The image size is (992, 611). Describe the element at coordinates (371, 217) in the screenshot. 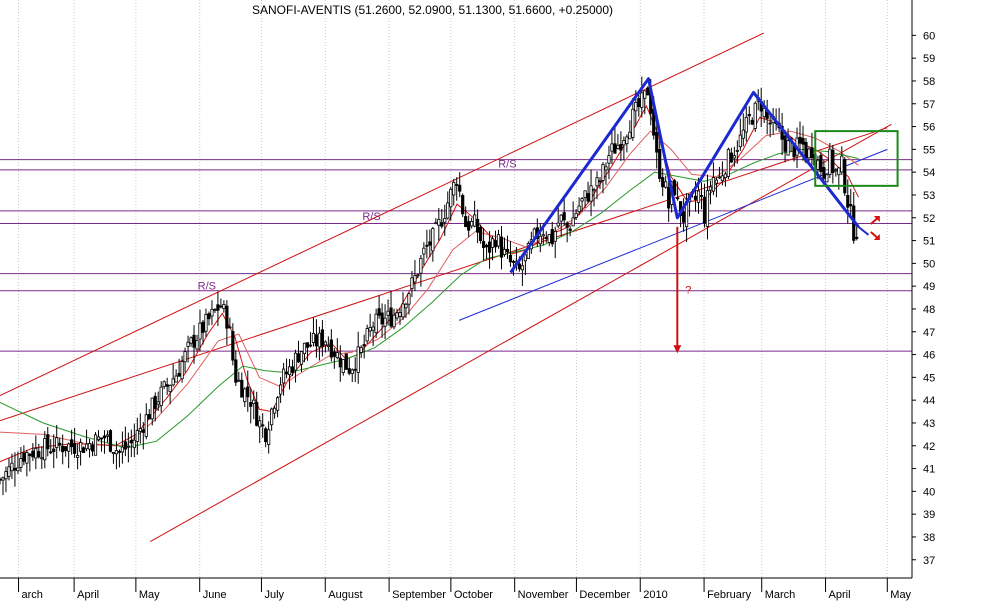

I see `rs-label: R/S` at that location.